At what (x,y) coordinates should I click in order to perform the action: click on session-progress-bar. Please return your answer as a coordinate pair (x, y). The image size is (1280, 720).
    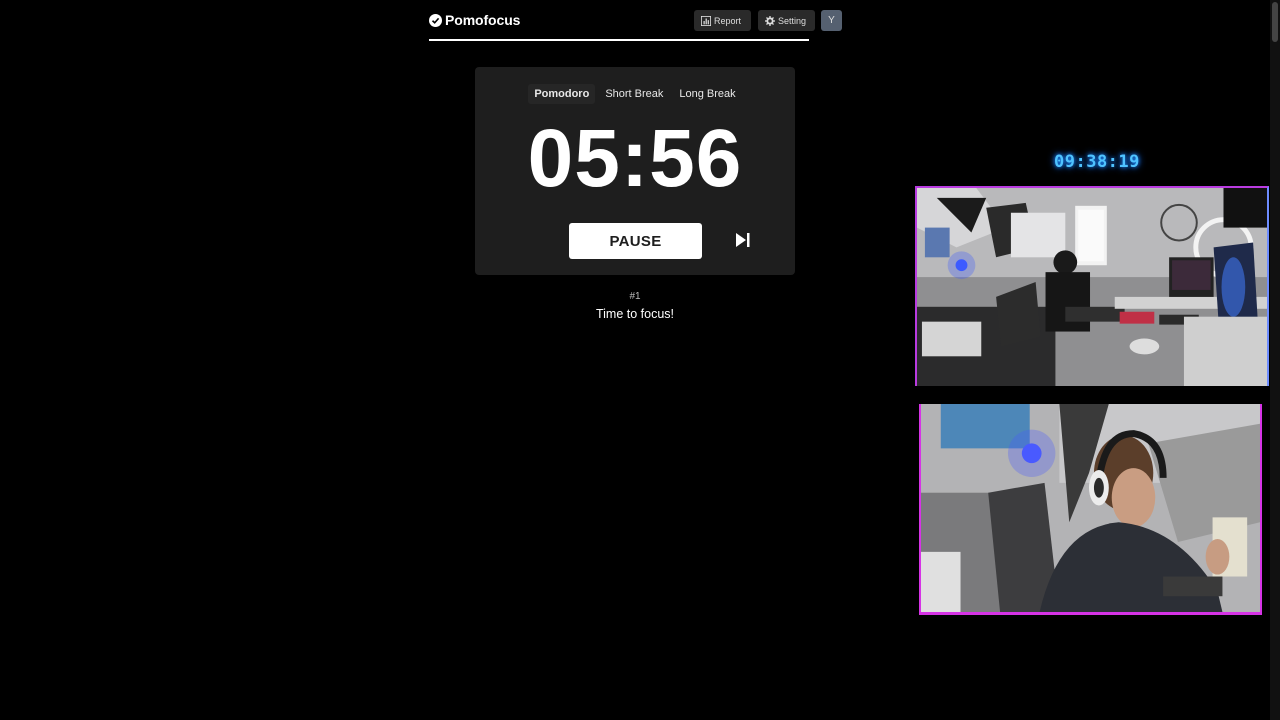
    Looking at the image, I should click on (619, 40).